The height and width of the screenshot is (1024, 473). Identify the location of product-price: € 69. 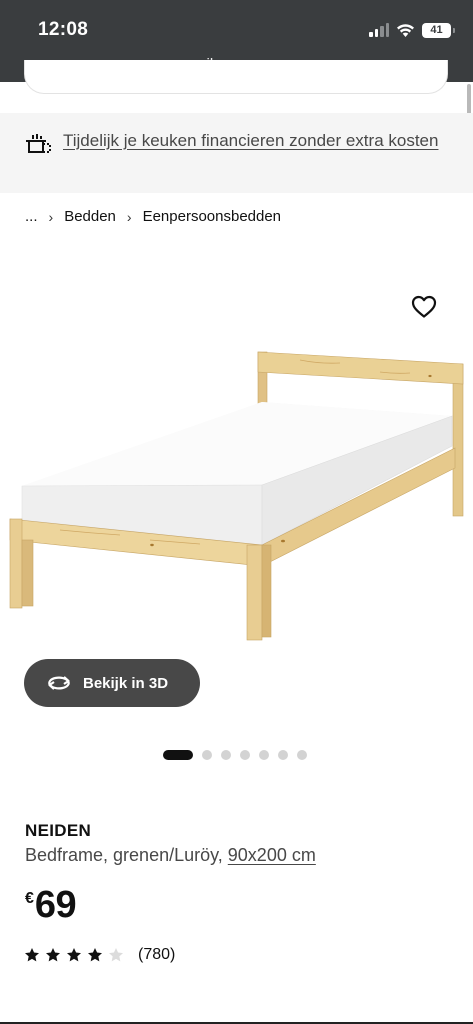
(51, 905).